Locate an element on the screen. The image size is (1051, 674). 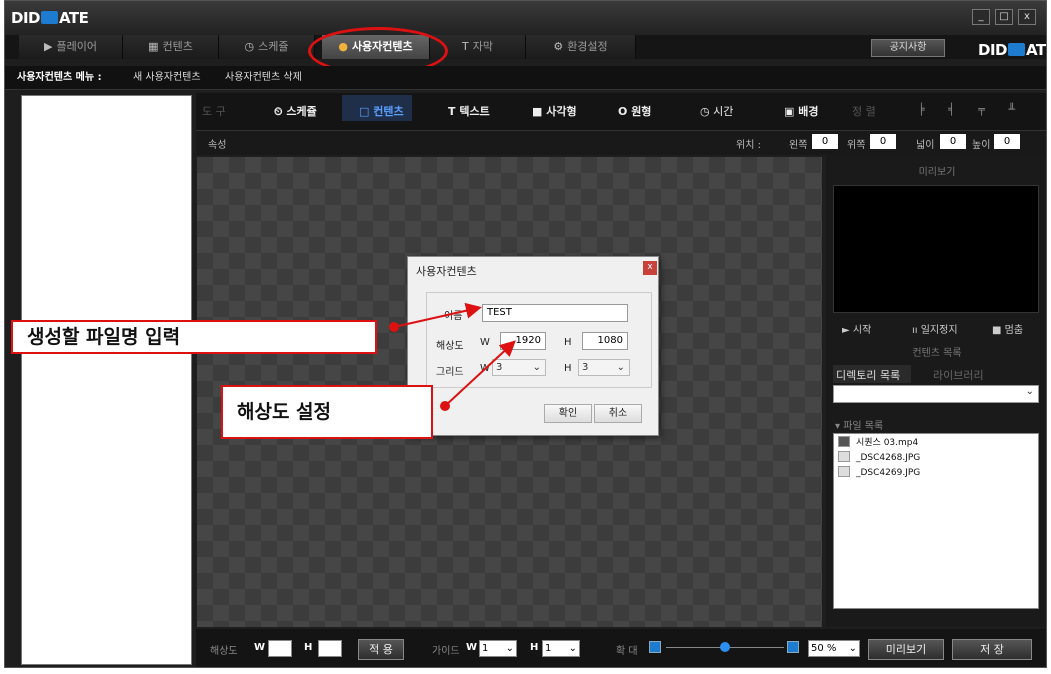
annotation-arrows is located at coordinates (452, 356).